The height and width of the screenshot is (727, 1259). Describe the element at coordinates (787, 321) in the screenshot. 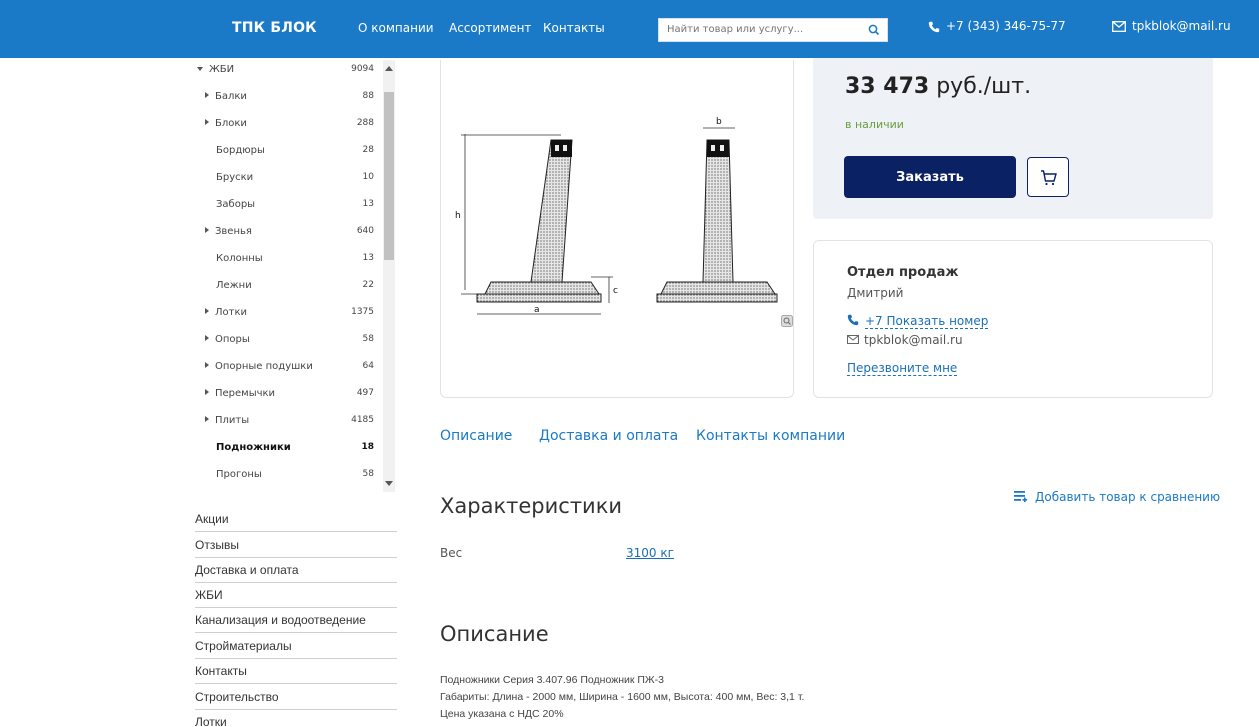

I see `zoom-icon` at that location.